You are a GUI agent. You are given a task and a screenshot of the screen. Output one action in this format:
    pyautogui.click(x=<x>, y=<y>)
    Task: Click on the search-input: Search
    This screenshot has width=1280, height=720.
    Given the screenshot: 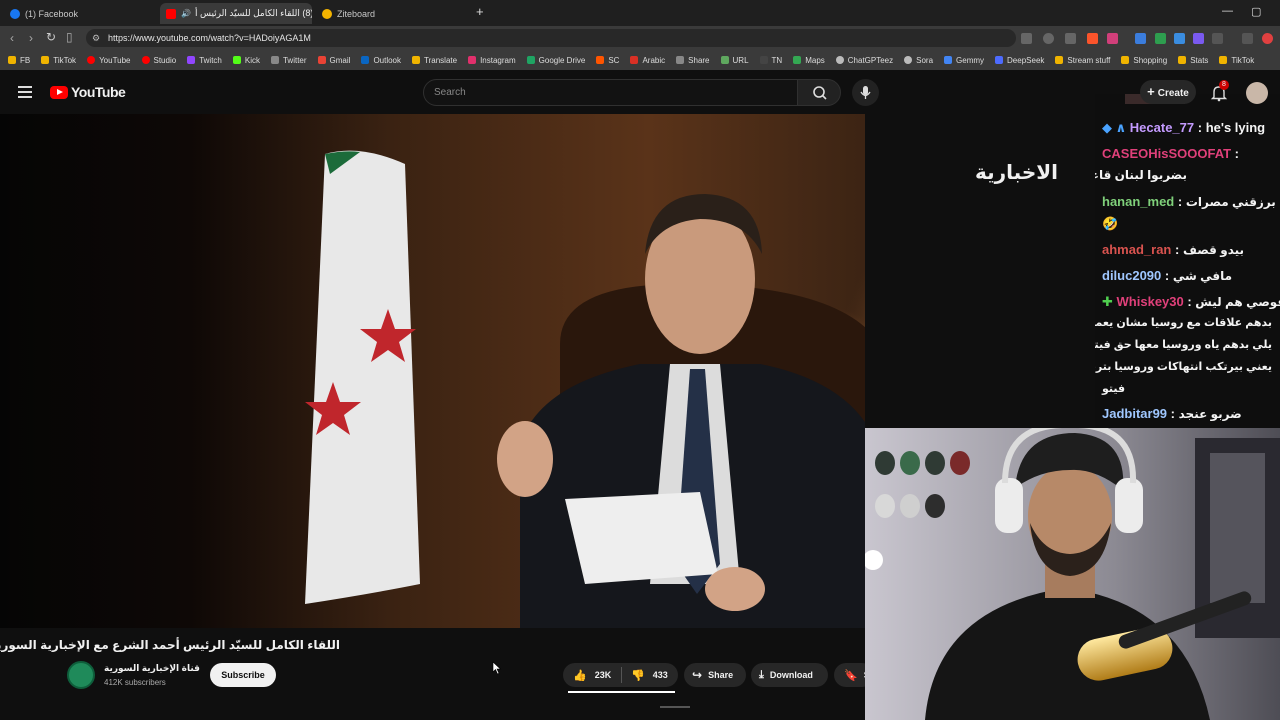 What is the action you would take?
    pyautogui.click(x=610, y=92)
    